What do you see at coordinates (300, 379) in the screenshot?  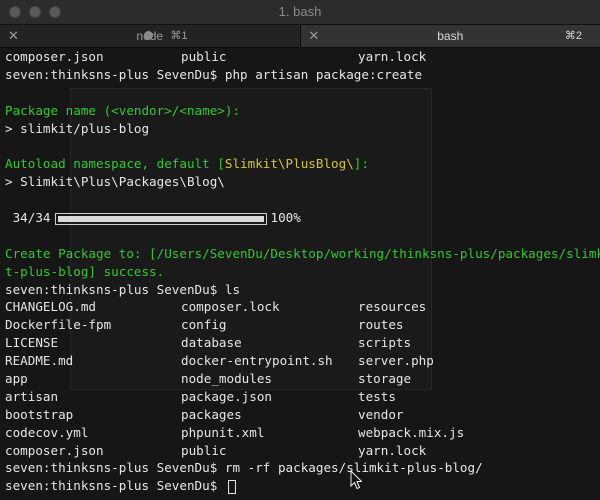 I see `ls-row: app node_modules storage` at bounding box center [300, 379].